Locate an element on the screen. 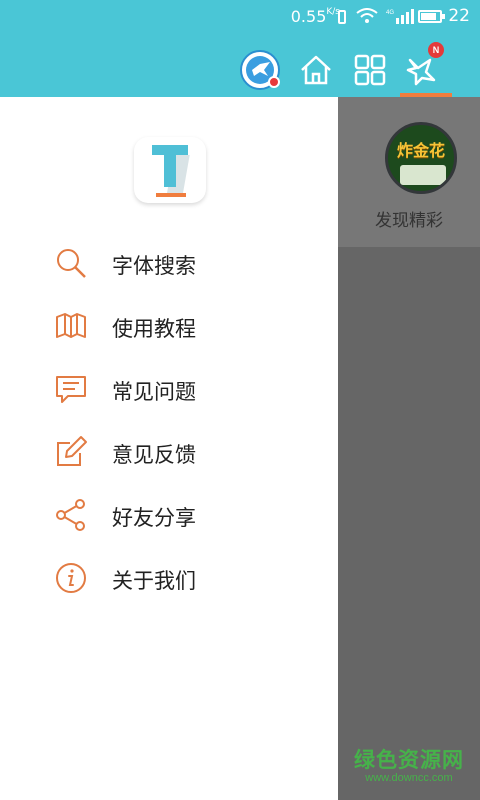 Image resolution: width=480 pixels, height=800 pixels. status-bar: 0.55K/s 4G 22 is located at coordinates (240, 17).